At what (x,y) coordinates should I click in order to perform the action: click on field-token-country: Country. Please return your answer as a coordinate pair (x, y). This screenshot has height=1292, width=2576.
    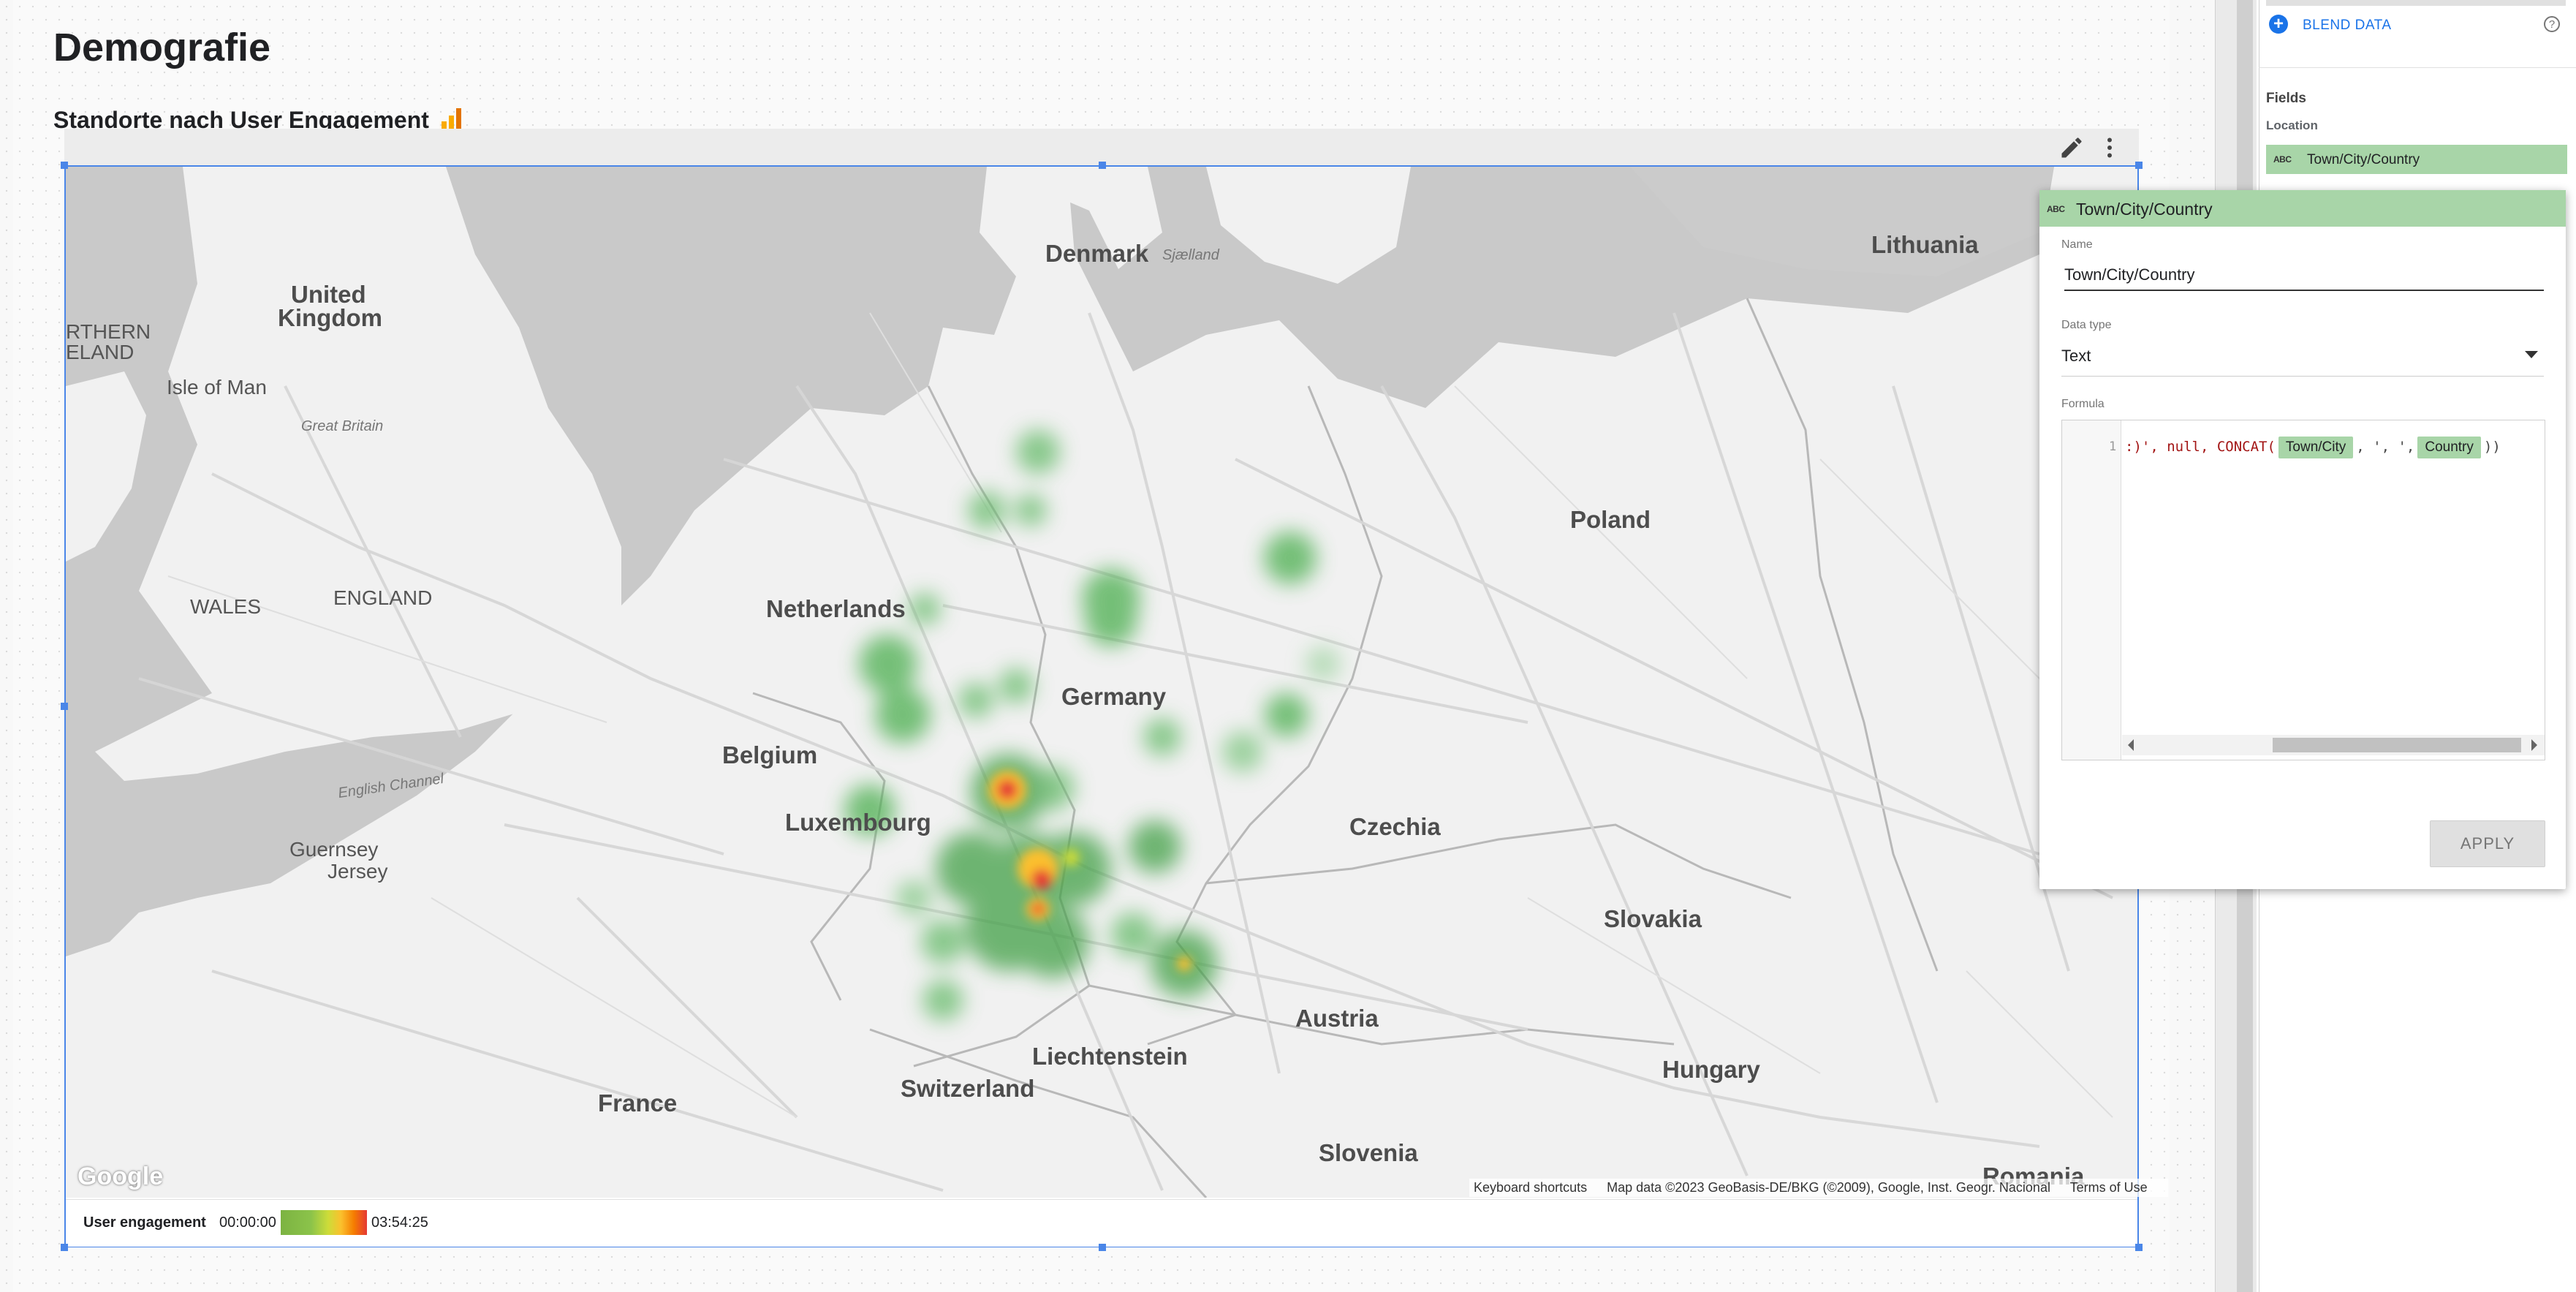
    Looking at the image, I should click on (2449, 447).